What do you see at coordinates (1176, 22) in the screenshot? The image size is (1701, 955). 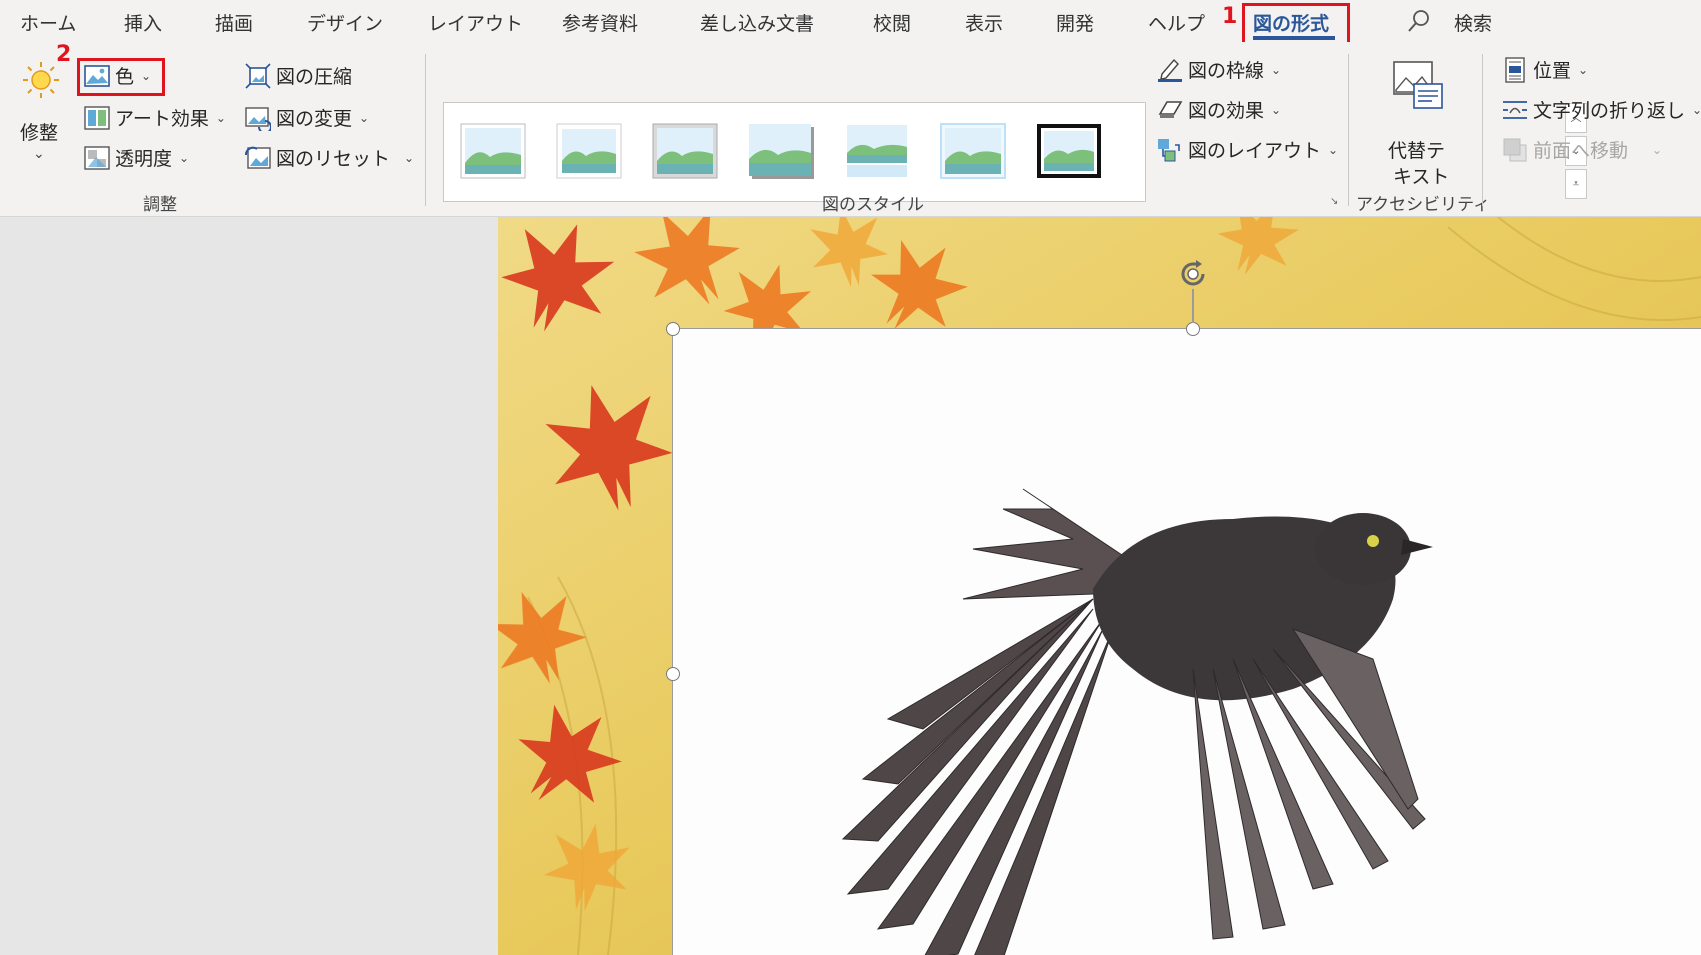 I see `tab-help: ヘルプ` at bounding box center [1176, 22].